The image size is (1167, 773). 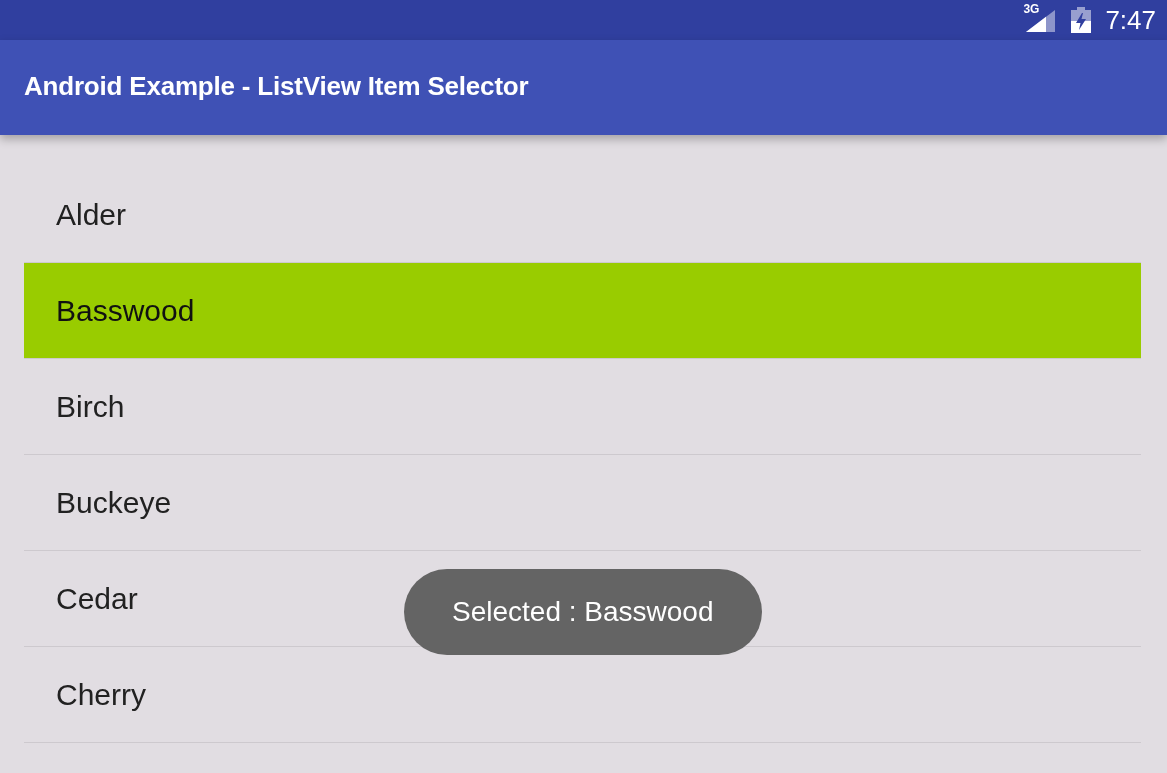 I want to click on list-item: Buckeye, so click(x=582, y=503).